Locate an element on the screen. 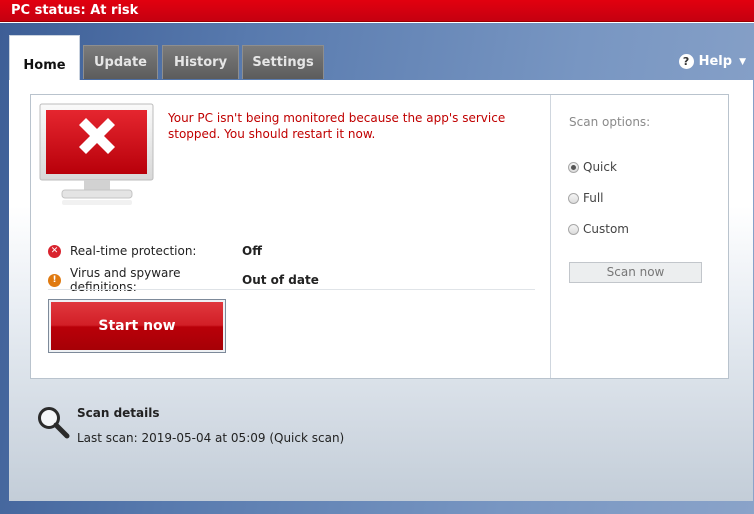 This screenshot has width=754, height=514. scan-option-full: Full is located at coordinates (586, 198).